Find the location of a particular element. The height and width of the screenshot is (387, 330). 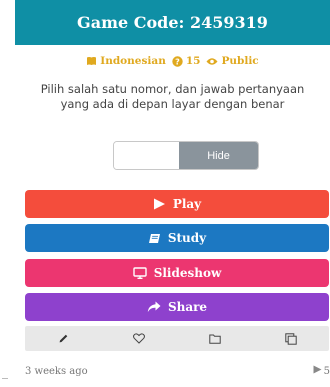

meta-visibility: Public is located at coordinates (232, 61).